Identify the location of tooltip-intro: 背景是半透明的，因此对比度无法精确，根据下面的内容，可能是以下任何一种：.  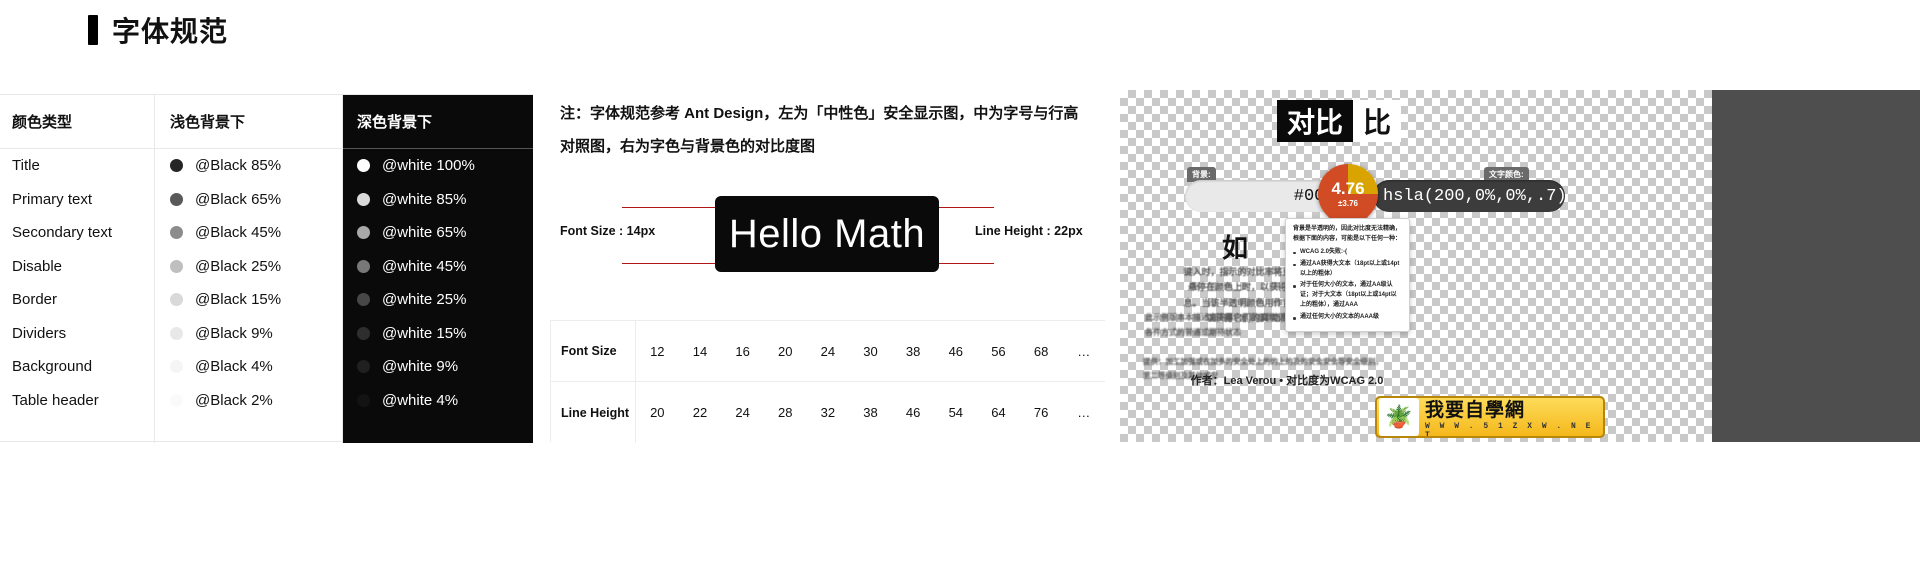
(1347, 234).